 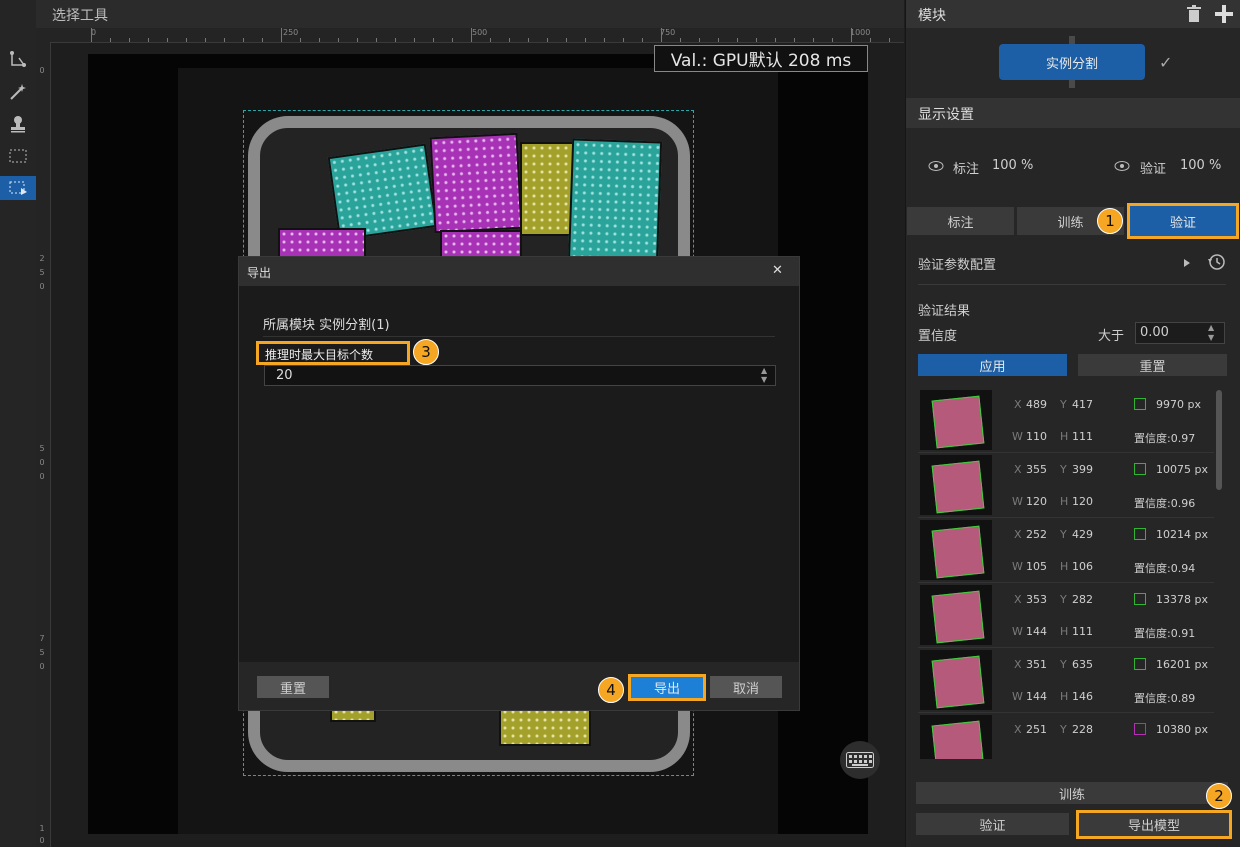 I want to click on close-icon: ✕, so click(x=777, y=270).